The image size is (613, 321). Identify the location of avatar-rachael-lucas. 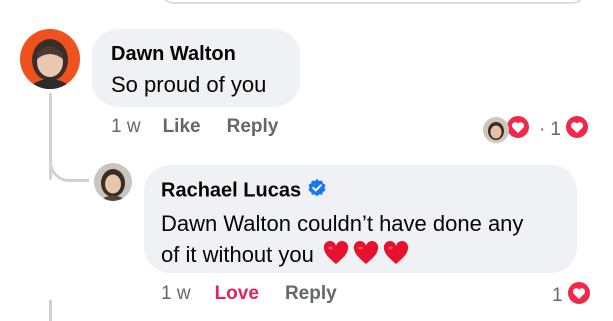
(113, 182).